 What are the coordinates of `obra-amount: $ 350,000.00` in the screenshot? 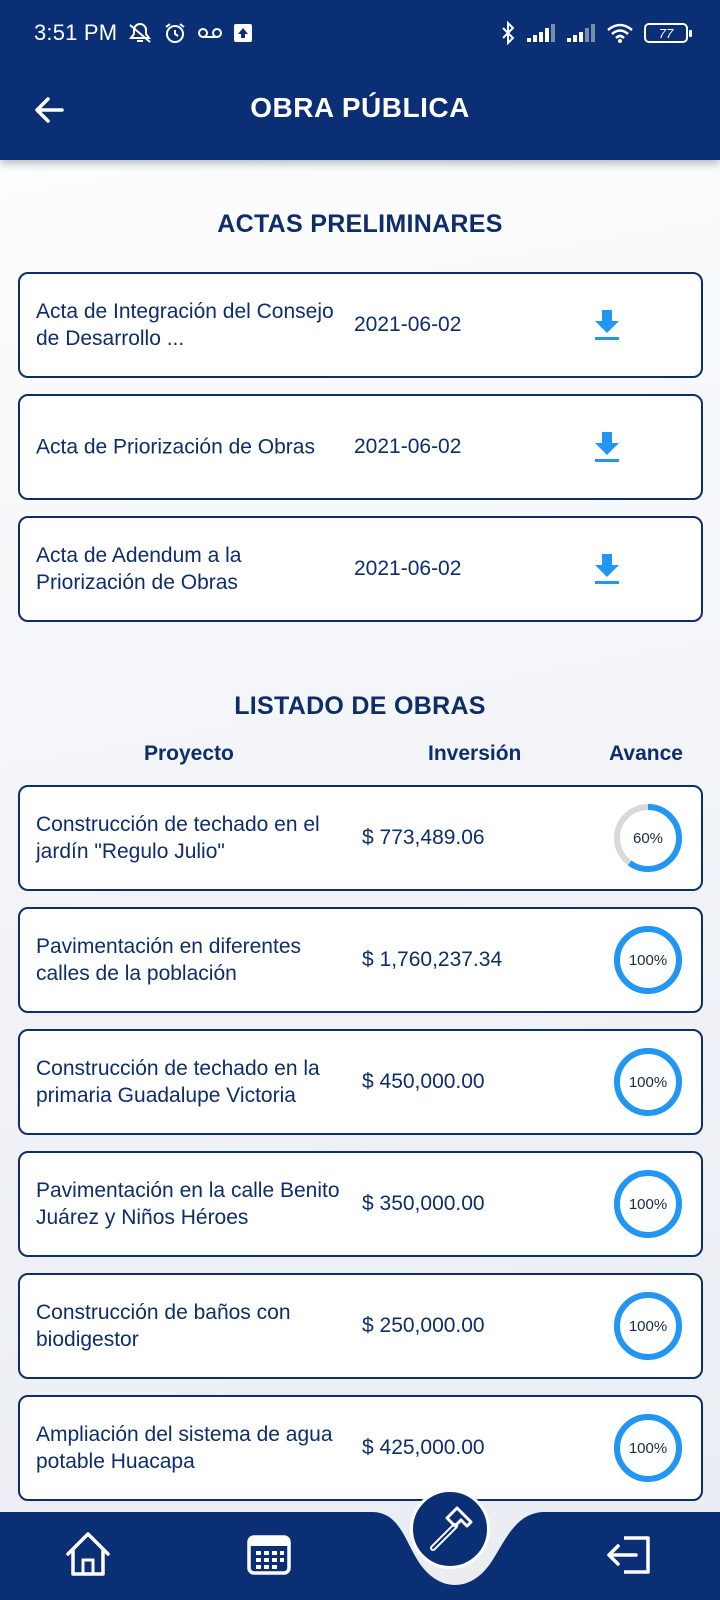 It's located at (423, 1203).